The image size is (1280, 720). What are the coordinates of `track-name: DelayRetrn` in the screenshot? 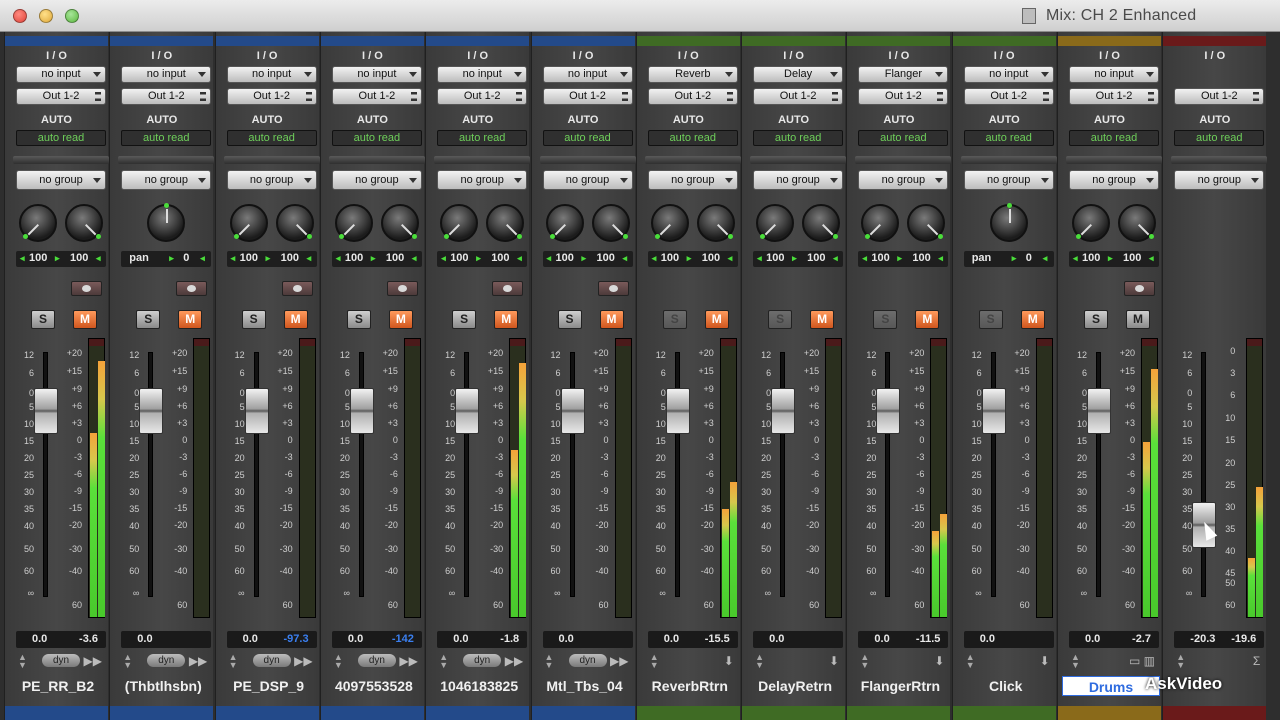 It's located at (795, 686).